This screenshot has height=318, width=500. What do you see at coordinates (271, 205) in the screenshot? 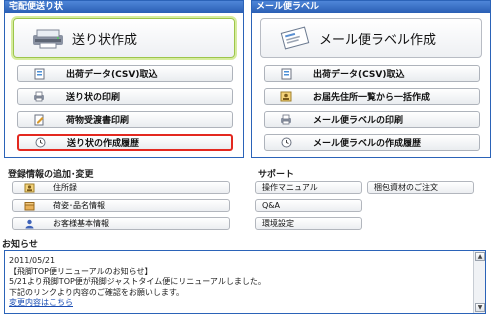
I see `faq-label: Q&A` at bounding box center [271, 205].